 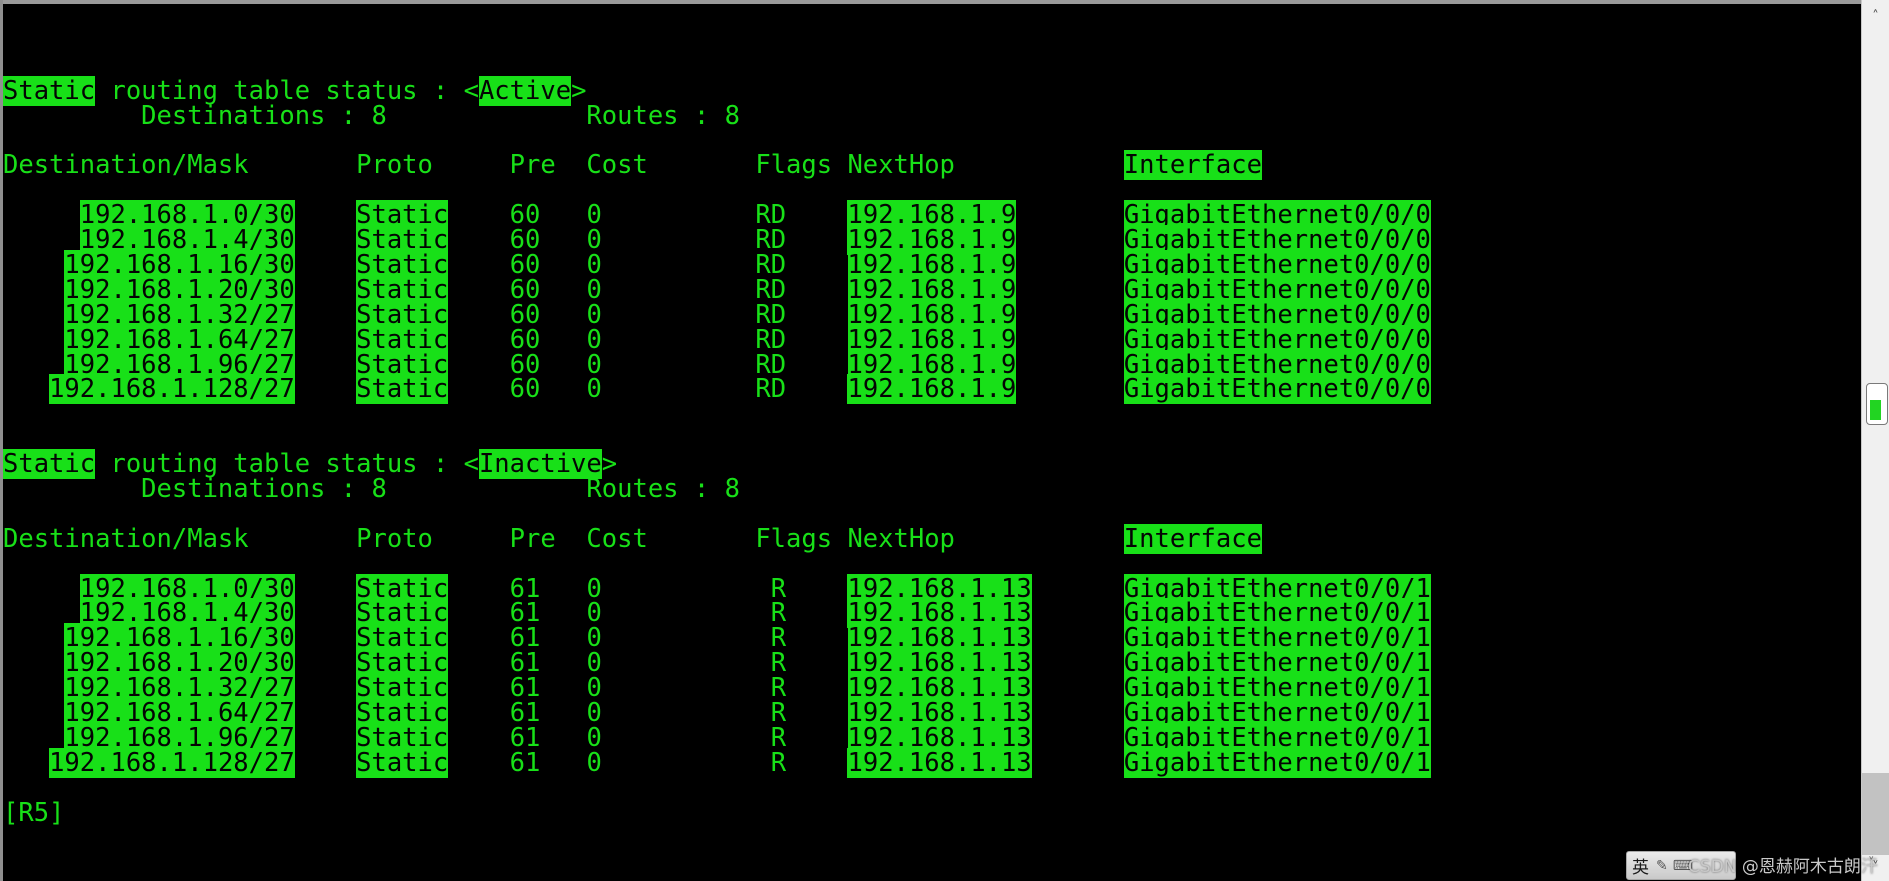 What do you see at coordinates (1783, 867) in the screenshot?
I see `csdn-watermark: CSDN @恩赫阿木古朗汗` at bounding box center [1783, 867].